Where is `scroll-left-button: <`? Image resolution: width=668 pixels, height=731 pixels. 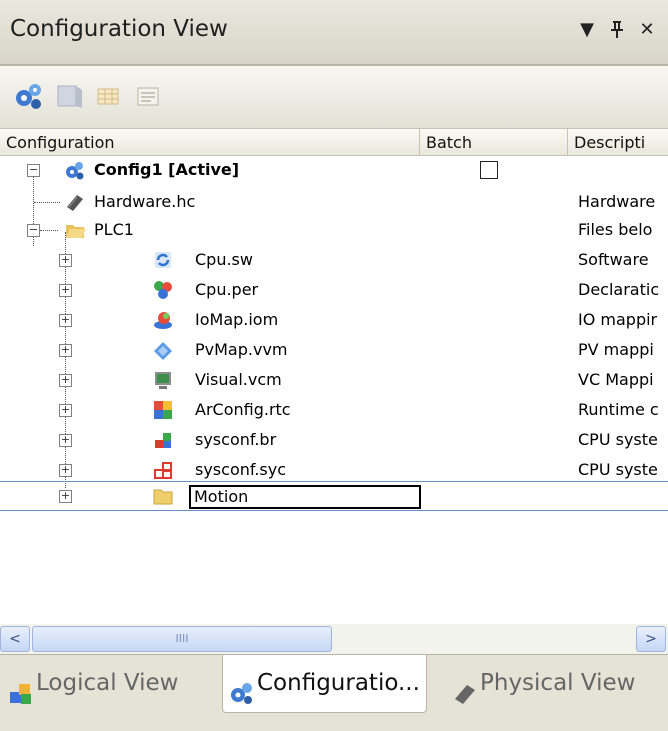
scroll-left-button: < is located at coordinates (15, 639).